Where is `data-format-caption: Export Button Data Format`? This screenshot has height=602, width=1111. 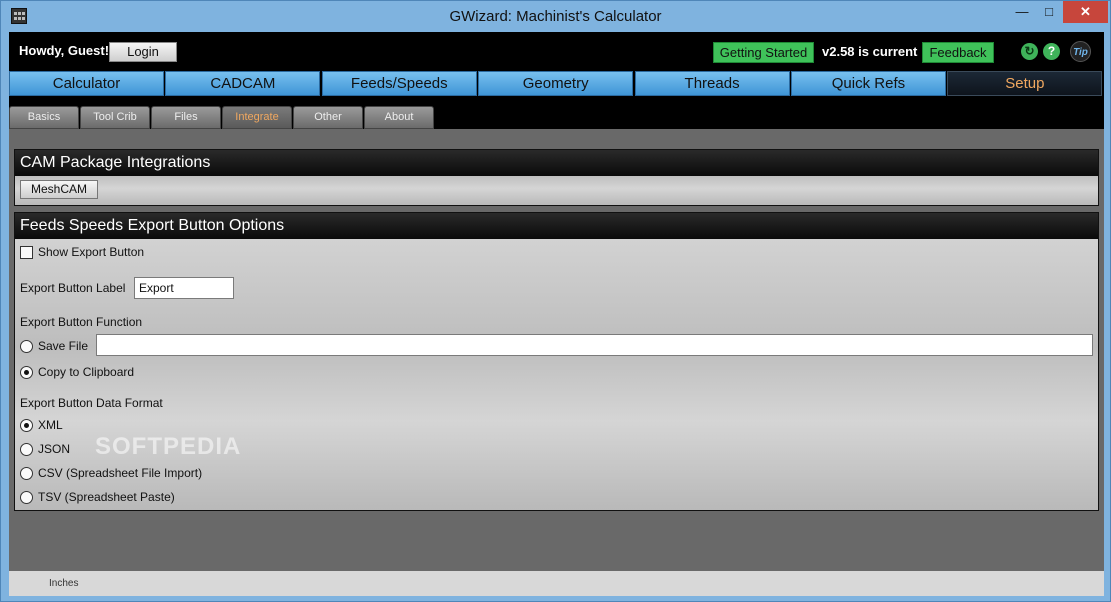 data-format-caption: Export Button Data Format is located at coordinates (91, 403).